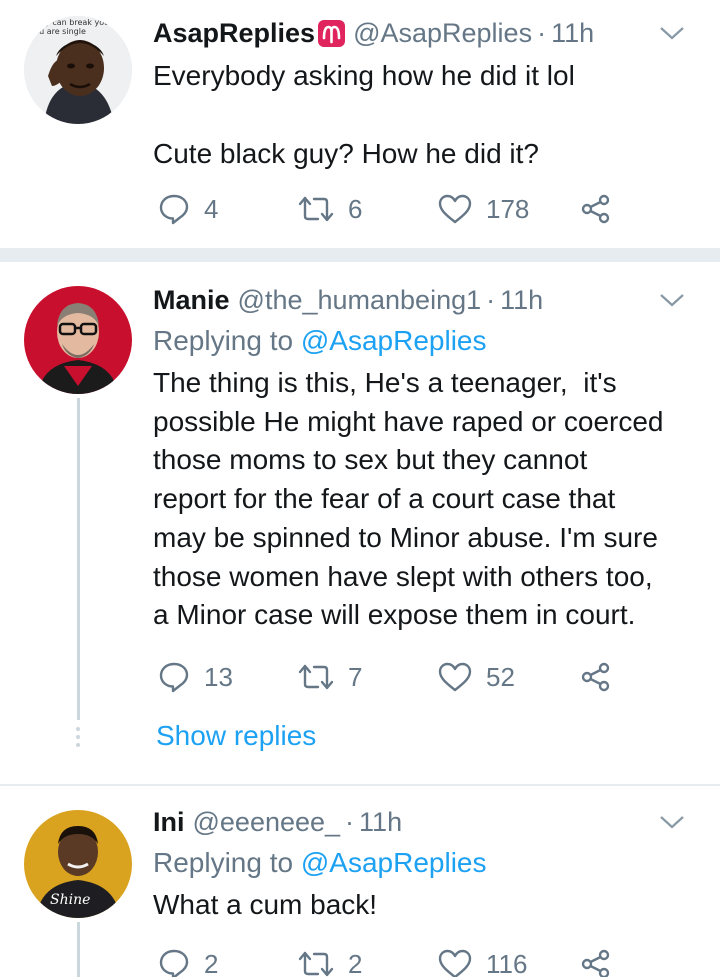 This screenshot has height=977, width=720. I want to click on retweet-count: 7, so click(355, 676).